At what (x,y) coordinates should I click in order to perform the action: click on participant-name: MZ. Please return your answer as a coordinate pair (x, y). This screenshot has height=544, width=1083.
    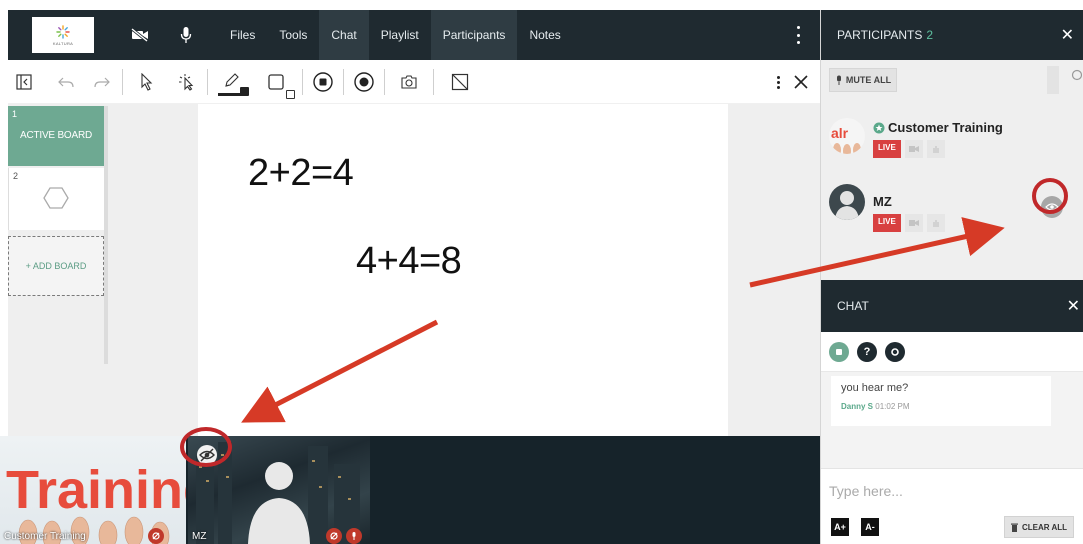
    Looking at the image, I should click on (882, 201).